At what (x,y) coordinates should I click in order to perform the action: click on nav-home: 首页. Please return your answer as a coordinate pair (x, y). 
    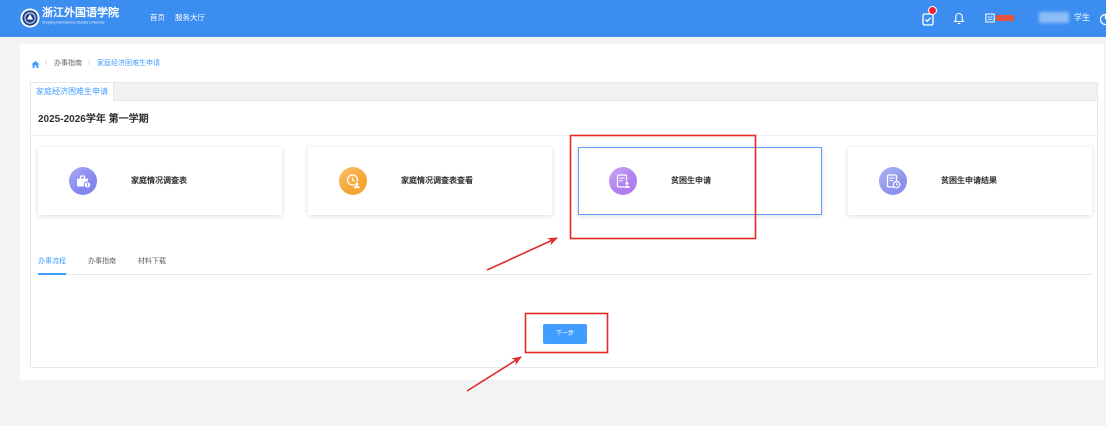
    Looking at the image, I should click on (157, 18).